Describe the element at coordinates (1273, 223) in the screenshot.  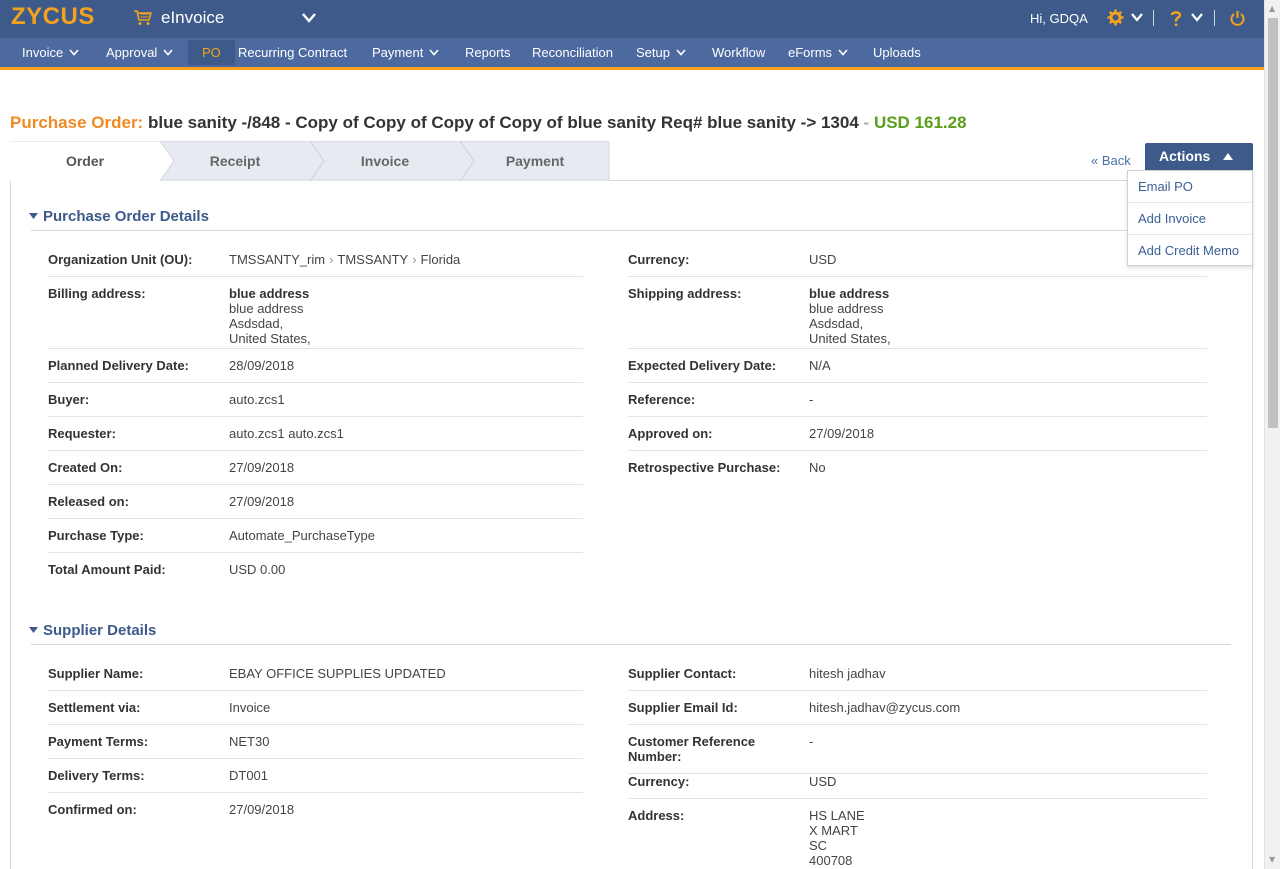
I see `scrollbar-thumb` at that location.